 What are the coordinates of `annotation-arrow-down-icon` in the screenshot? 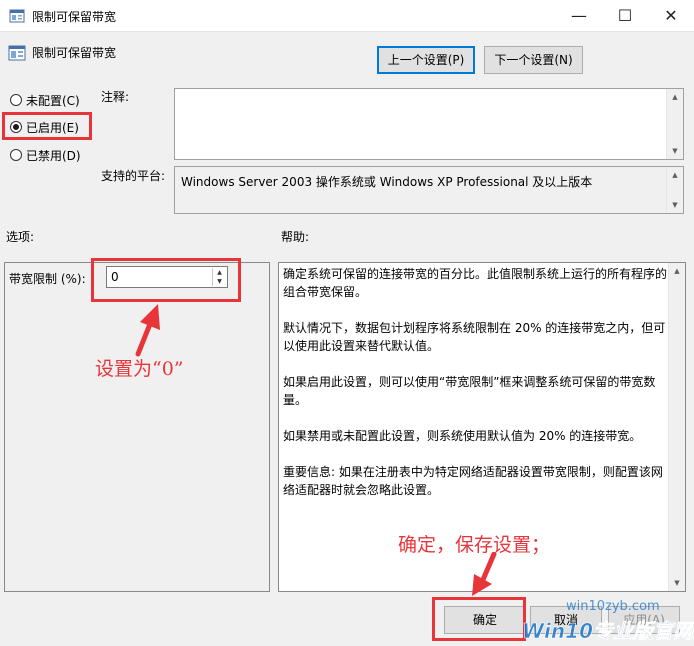 It's located at (484, 574).